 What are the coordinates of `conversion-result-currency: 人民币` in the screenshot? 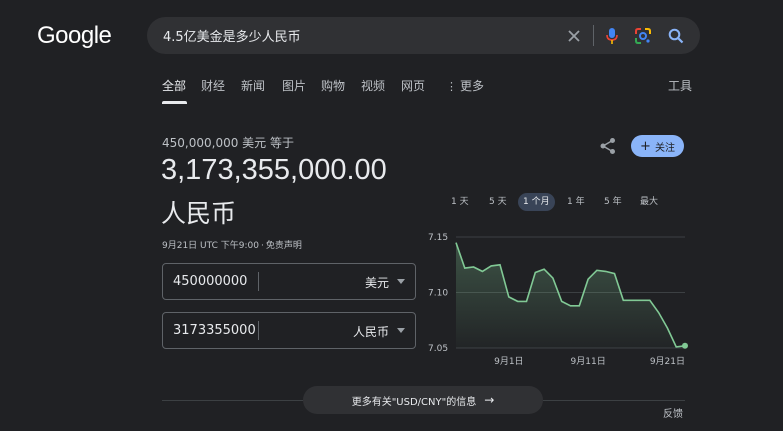 It's located at (199, 213).